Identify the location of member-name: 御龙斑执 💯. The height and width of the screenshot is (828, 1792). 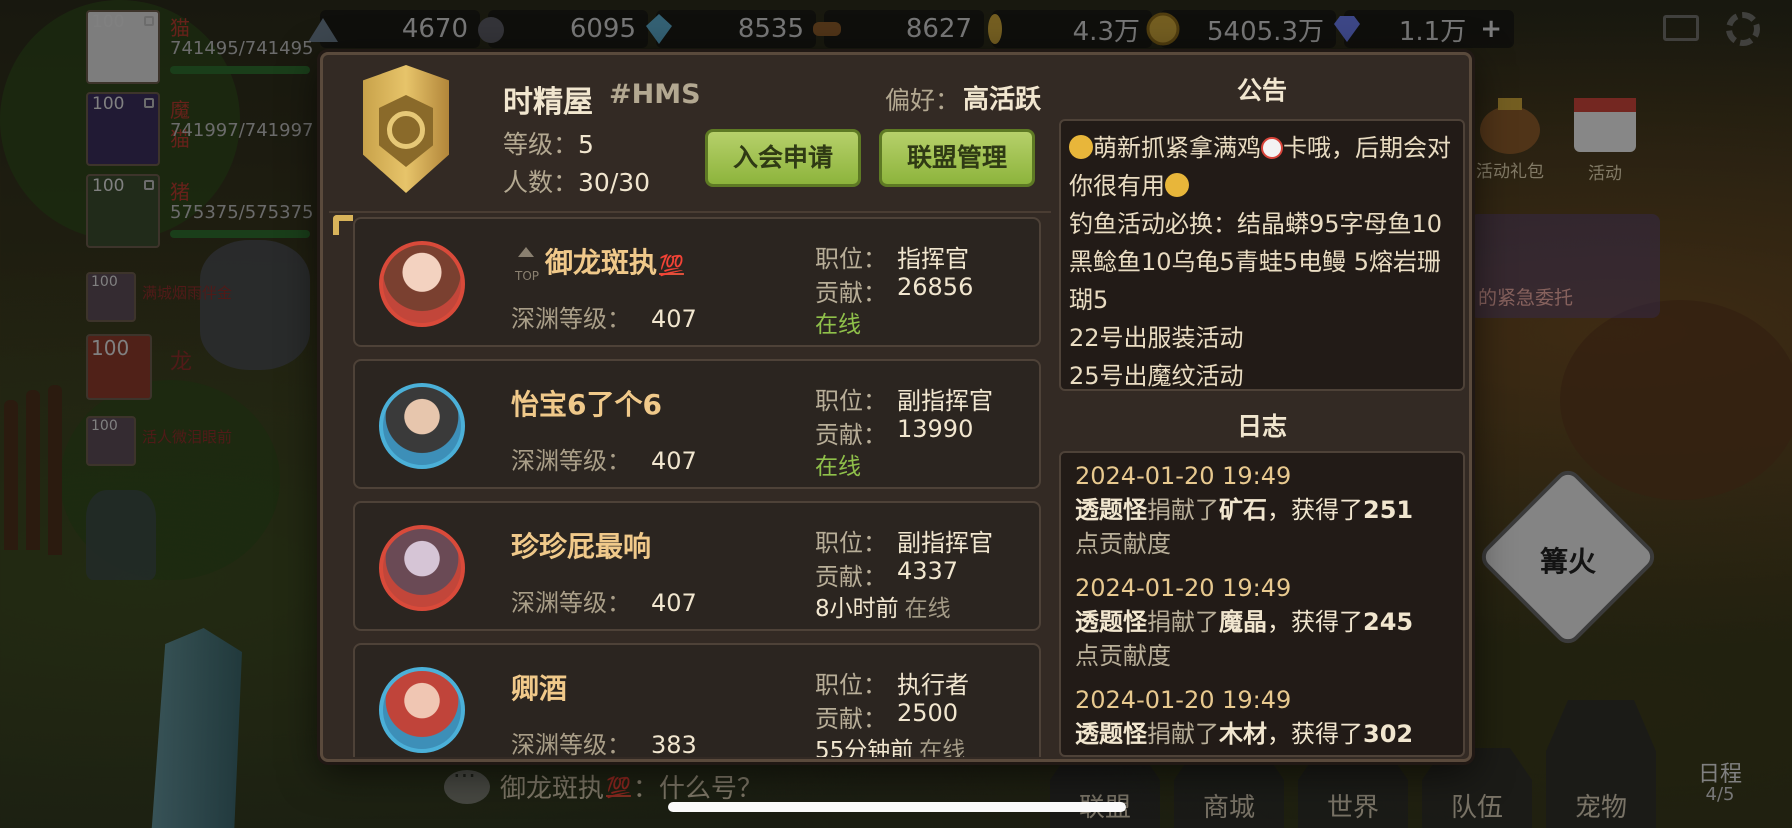
(614, 262).